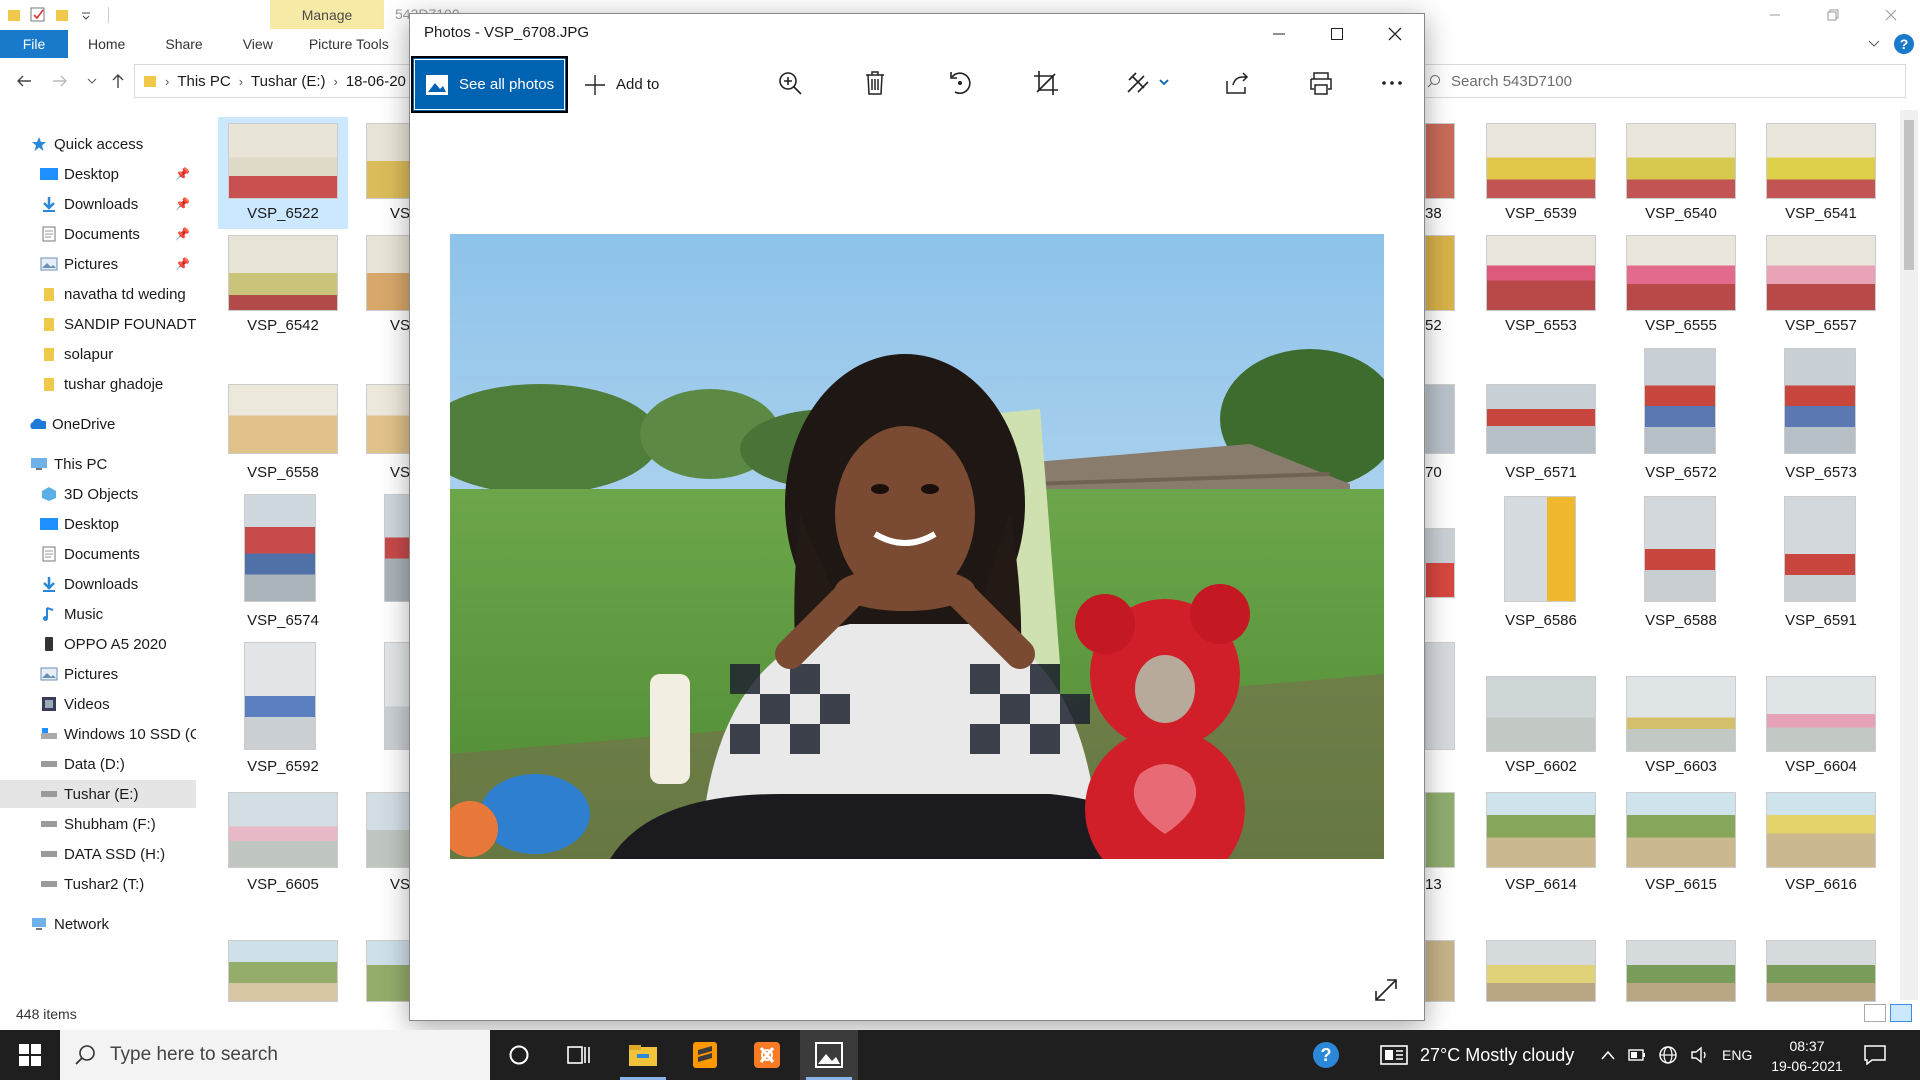  Describe the element at coordinates (1875, 1013) in the screenshot. I see `details-view-icon` at that location.